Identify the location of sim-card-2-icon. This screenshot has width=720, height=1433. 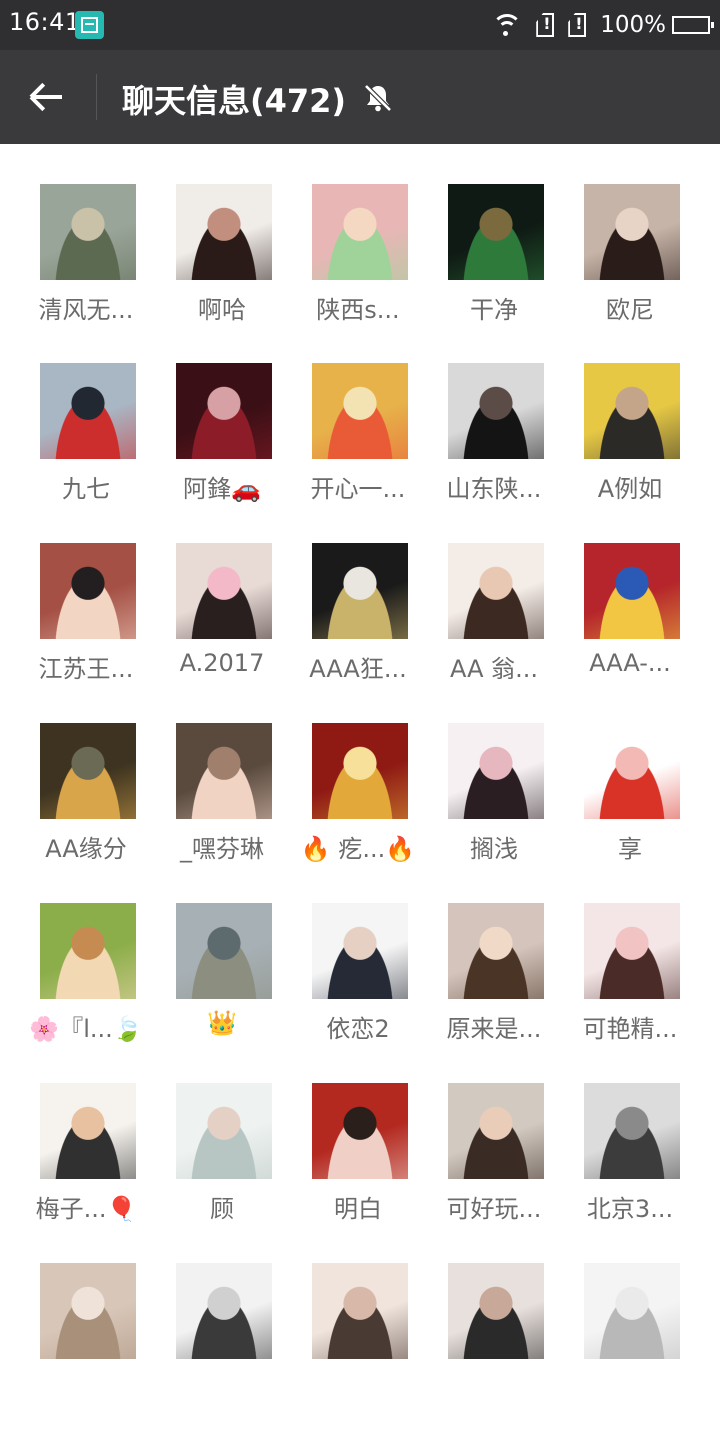
(577, 25).